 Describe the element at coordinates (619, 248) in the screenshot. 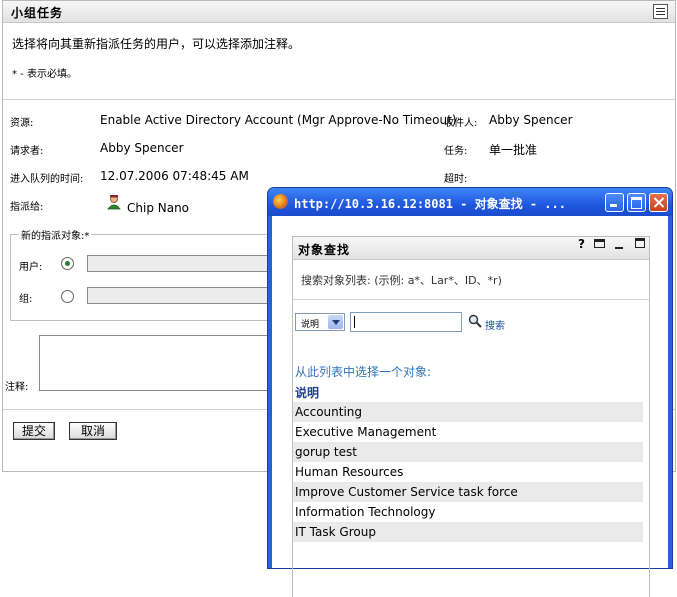

I see `minimize-panel-icon` at that location.